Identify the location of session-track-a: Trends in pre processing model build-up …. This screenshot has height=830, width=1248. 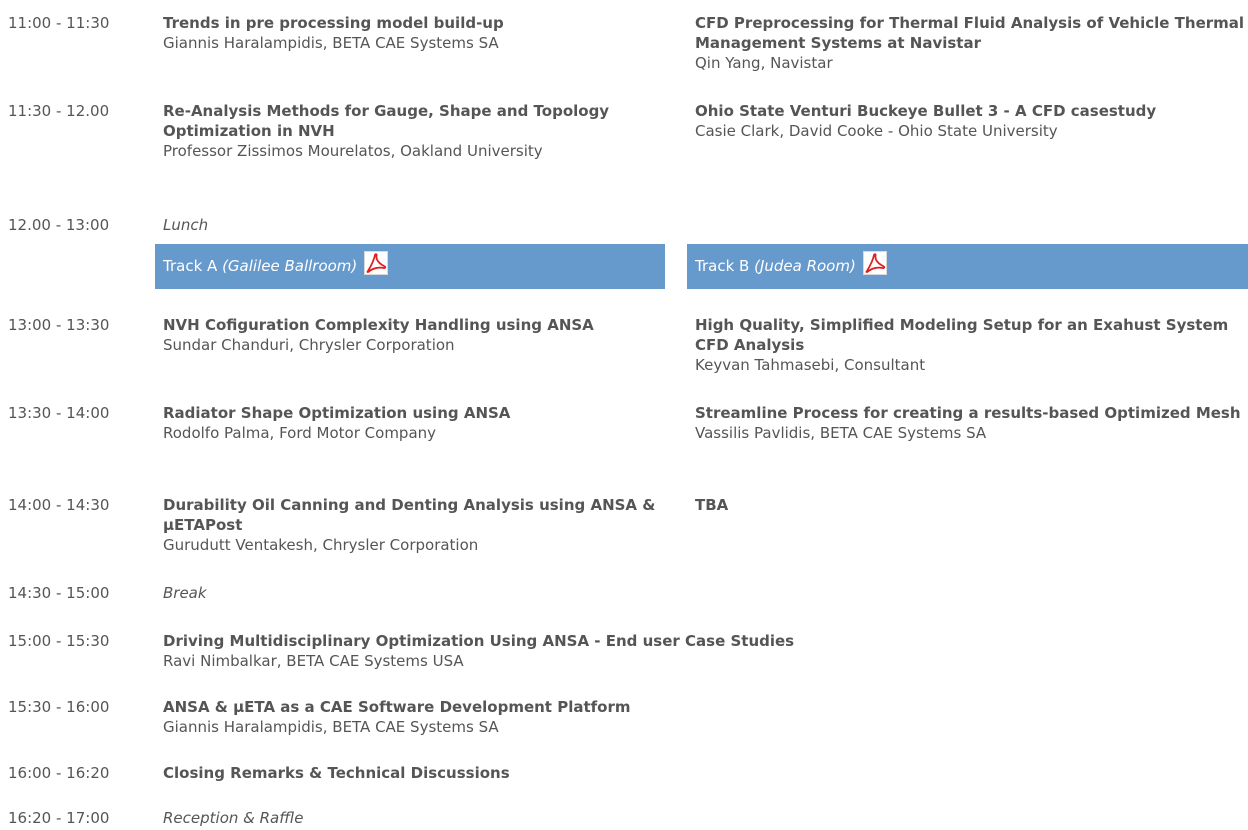
(413, 33).